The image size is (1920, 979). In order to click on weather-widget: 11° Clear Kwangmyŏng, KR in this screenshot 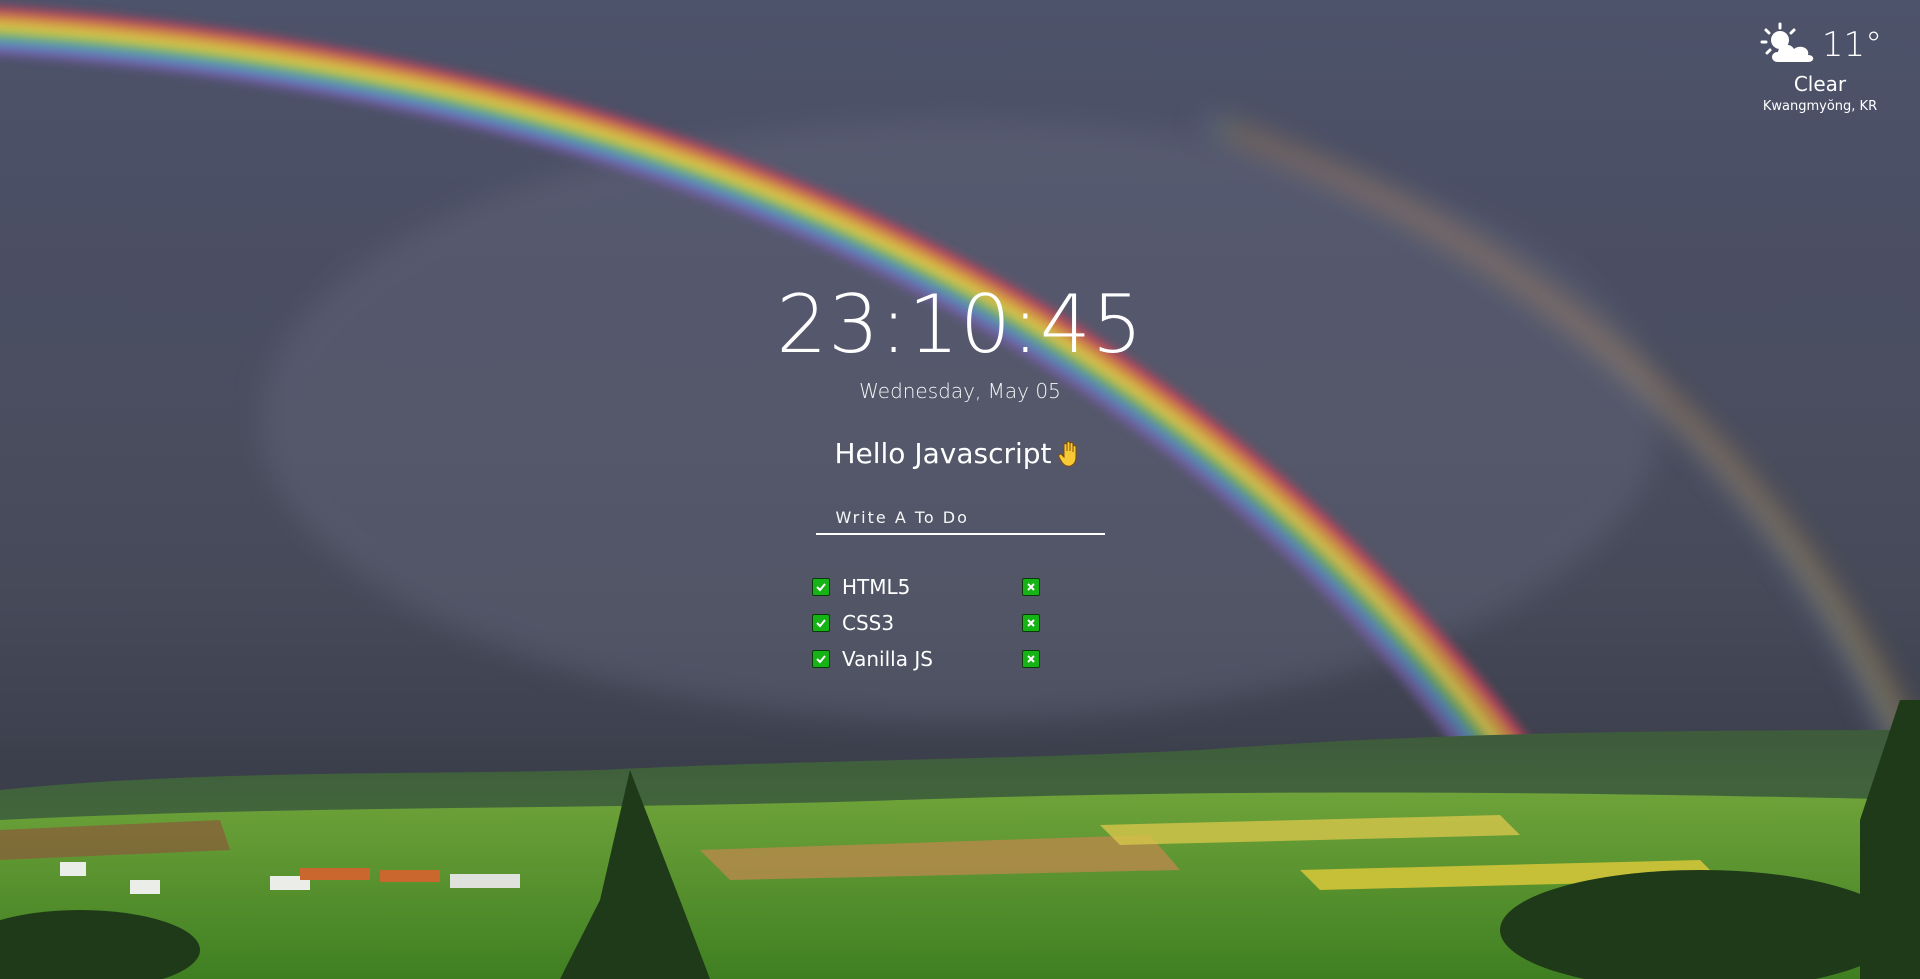, I will do `click(1820, 68)`.